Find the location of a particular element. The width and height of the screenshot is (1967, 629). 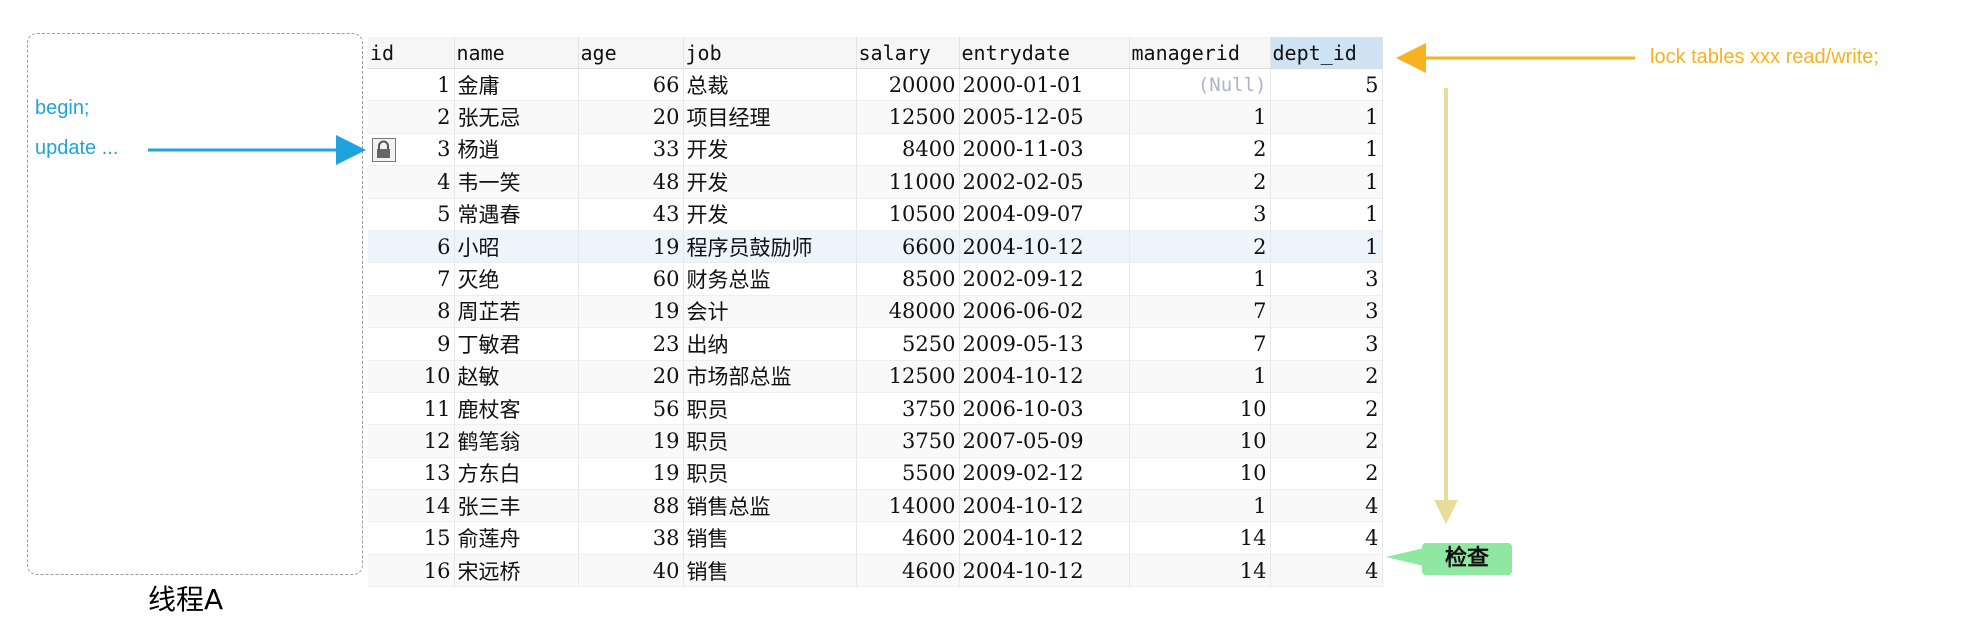

scan-arrow is located at coordinates (1446, 306).